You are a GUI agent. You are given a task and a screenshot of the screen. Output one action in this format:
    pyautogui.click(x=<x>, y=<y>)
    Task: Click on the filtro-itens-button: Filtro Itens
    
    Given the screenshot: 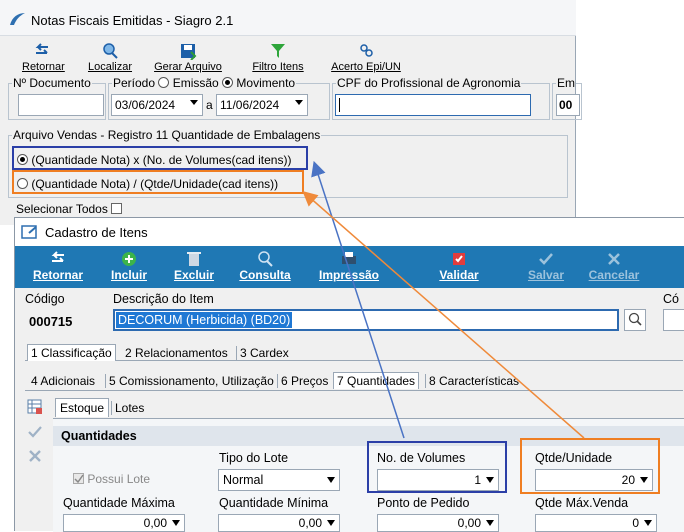 What is the action you would take?
    pyautogui.click(x=278, y=57)
    